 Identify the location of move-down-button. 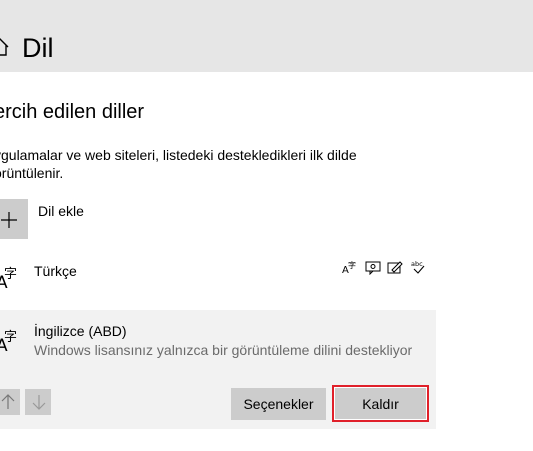
(38, 402).